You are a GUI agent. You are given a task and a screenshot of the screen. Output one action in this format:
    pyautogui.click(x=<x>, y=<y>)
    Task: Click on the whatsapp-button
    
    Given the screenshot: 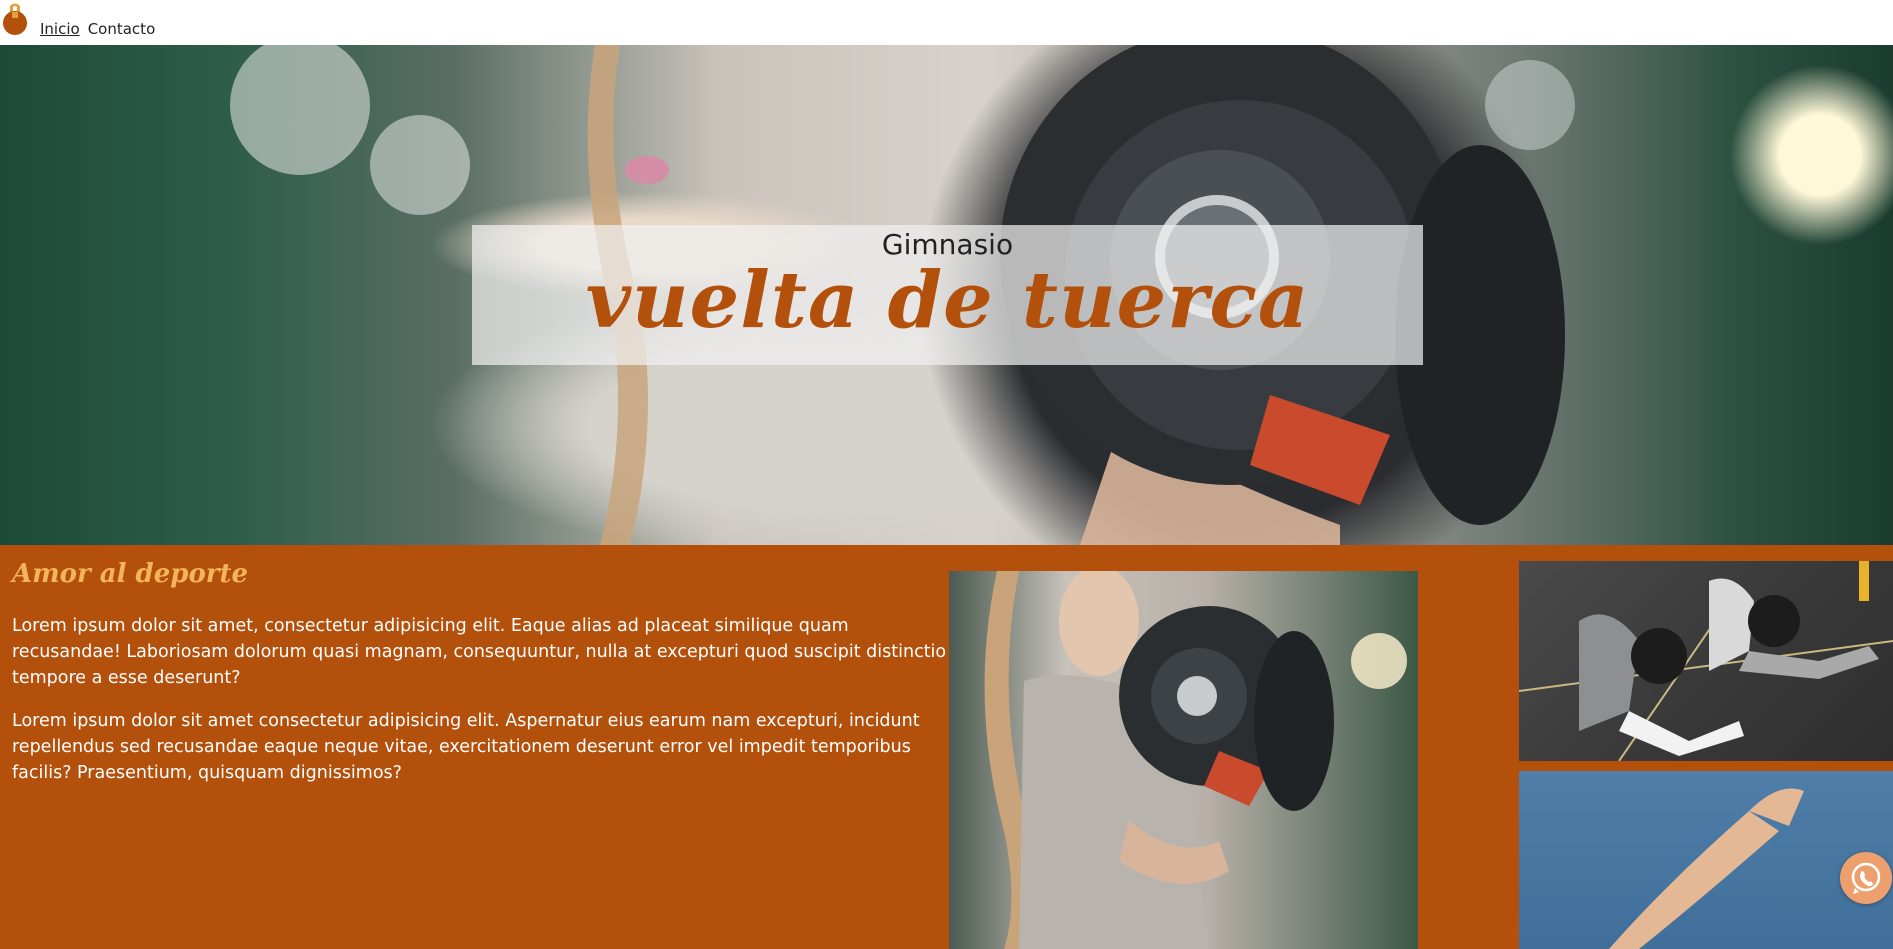 What is the action you would take?
    pyautogui.click(x=1866, y=878)
    